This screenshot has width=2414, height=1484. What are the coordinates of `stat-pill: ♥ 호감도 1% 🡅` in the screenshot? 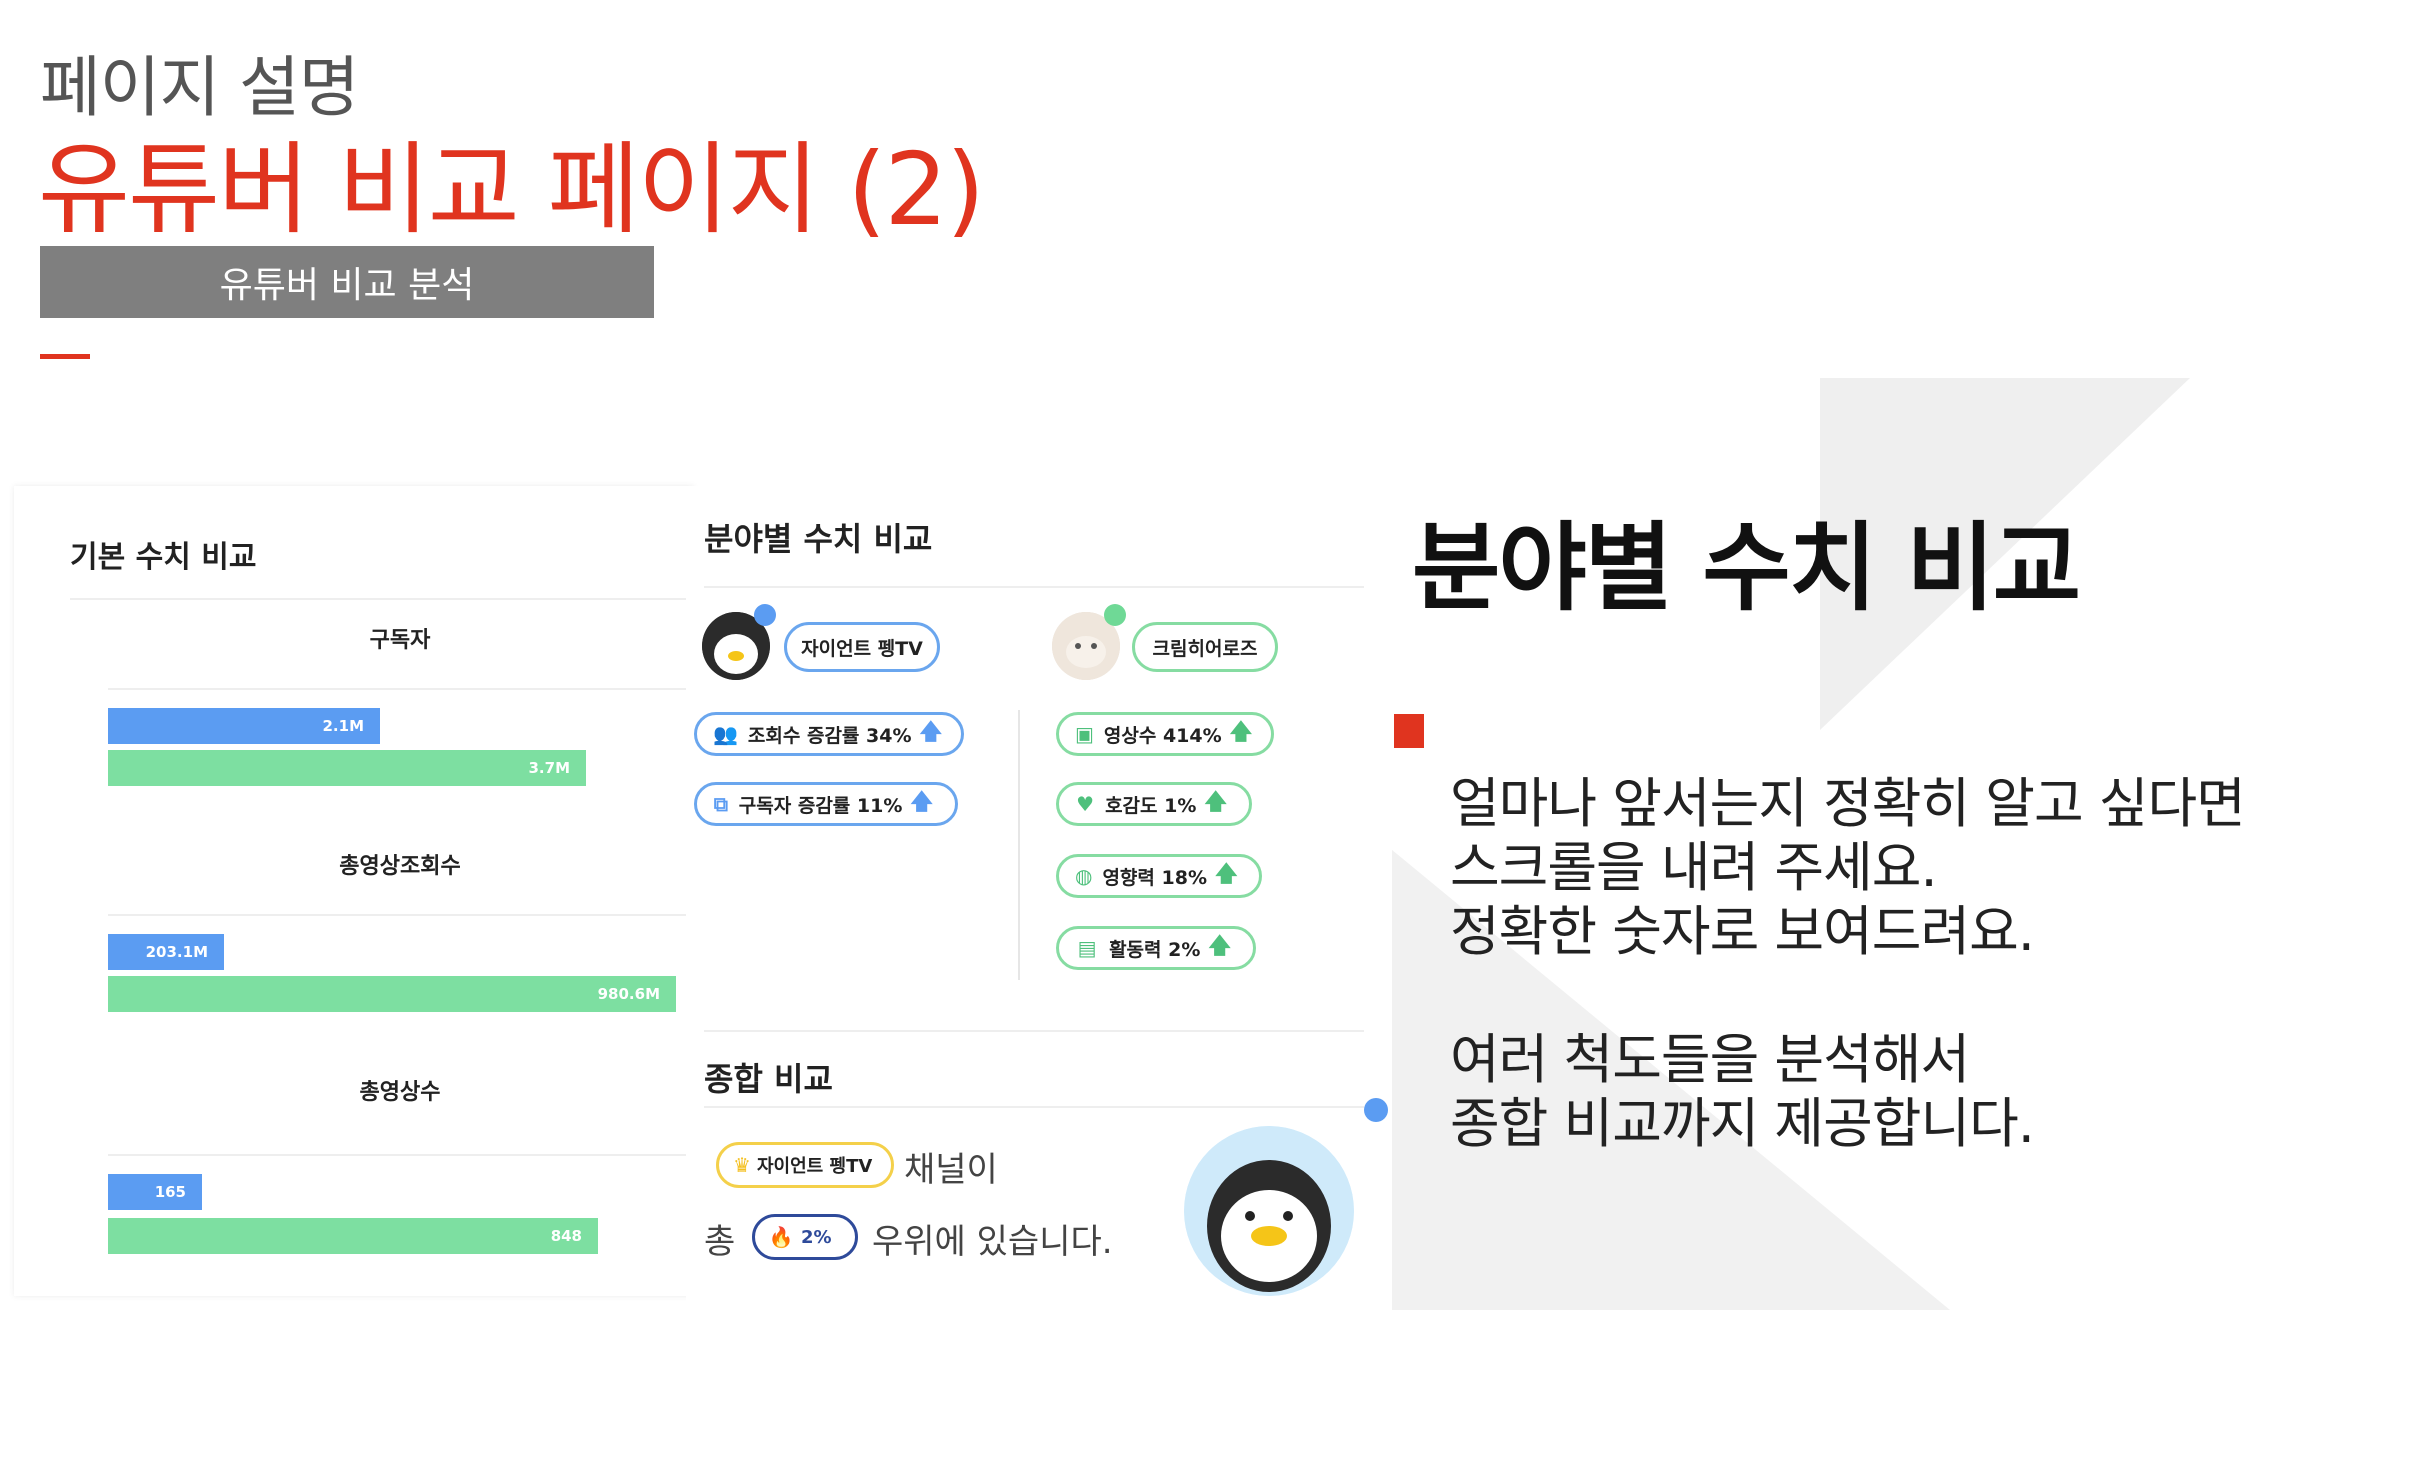 It's located at (1154, 804).